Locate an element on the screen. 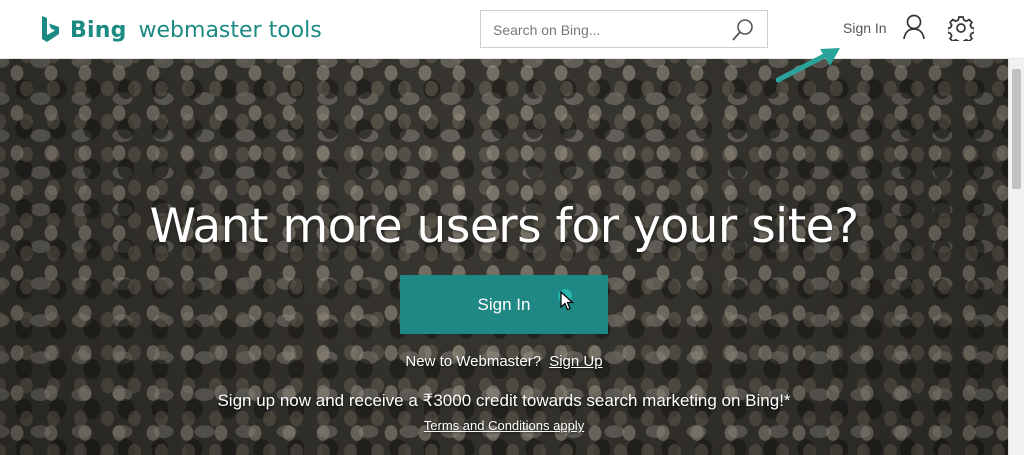 The image size is (1024, 455). top-header: Bing webmaster tools Sign In is located at coordinates (512, 29).